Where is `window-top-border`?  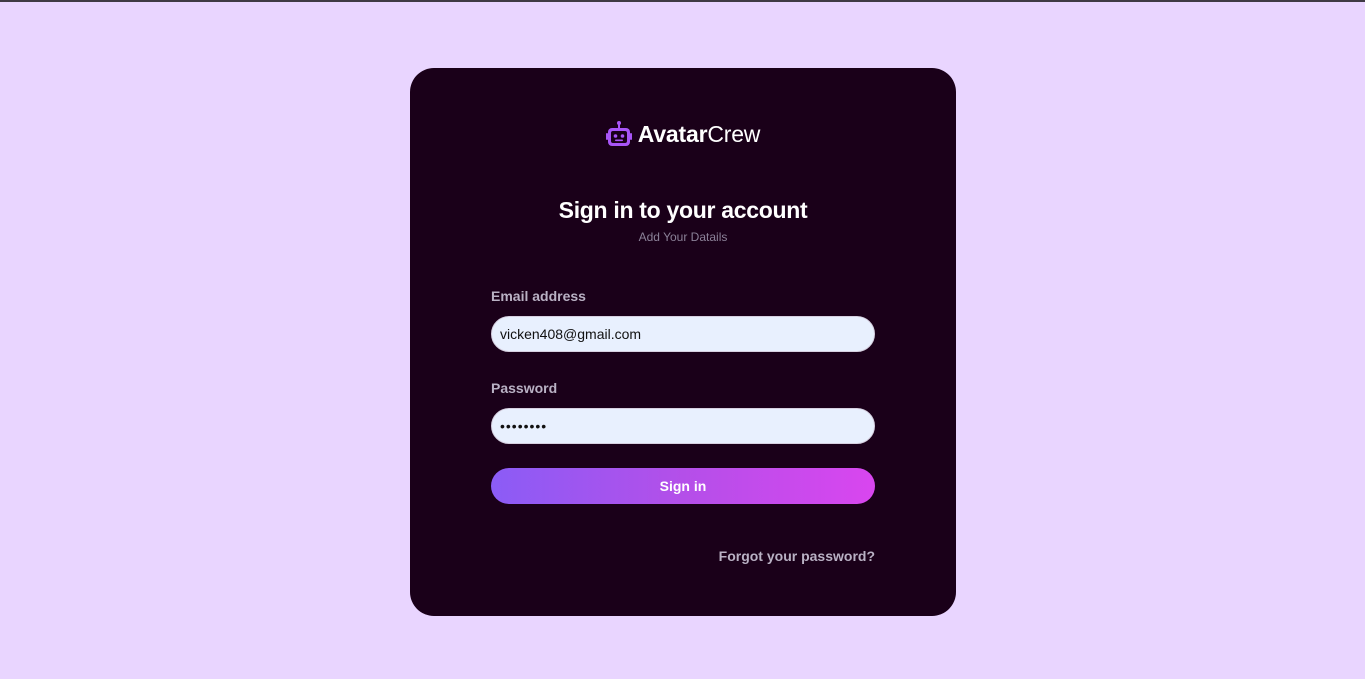 window-top-border is located at coordinates (682, 1).